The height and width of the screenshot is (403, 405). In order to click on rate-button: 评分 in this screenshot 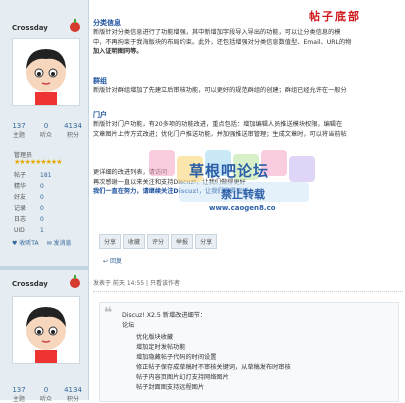, I will do `click(158, 241)`.